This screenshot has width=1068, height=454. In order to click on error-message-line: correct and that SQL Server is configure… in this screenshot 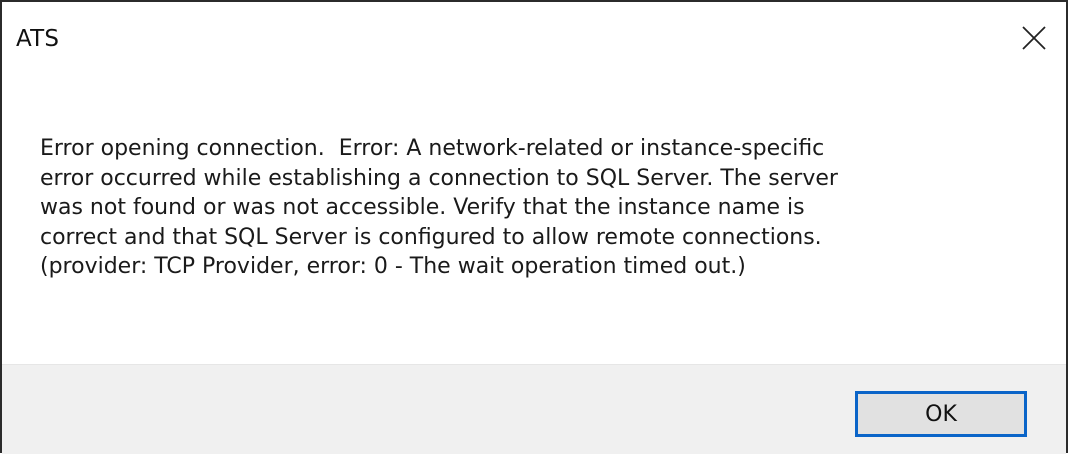, I will do `click(431, 237)`.